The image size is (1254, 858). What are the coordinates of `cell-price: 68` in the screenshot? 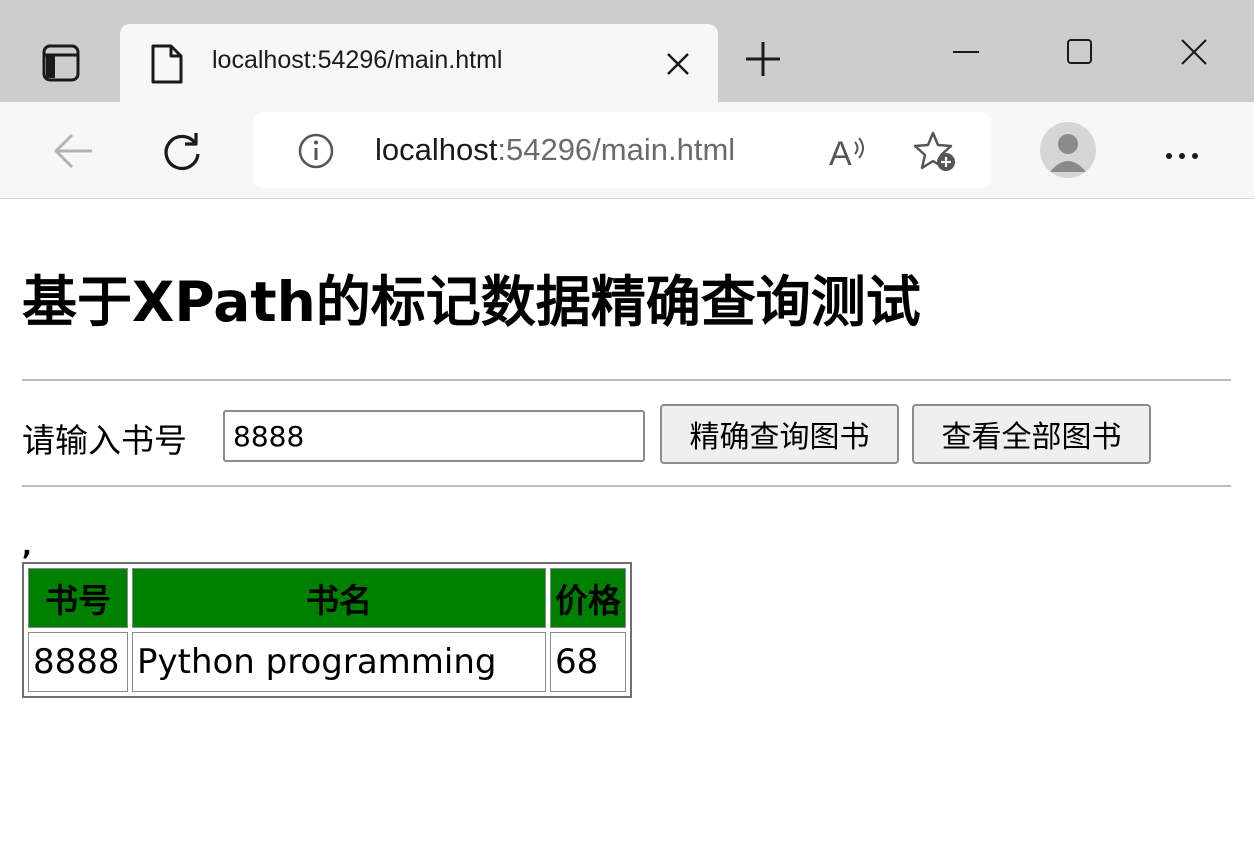 It's located at (588, 662).